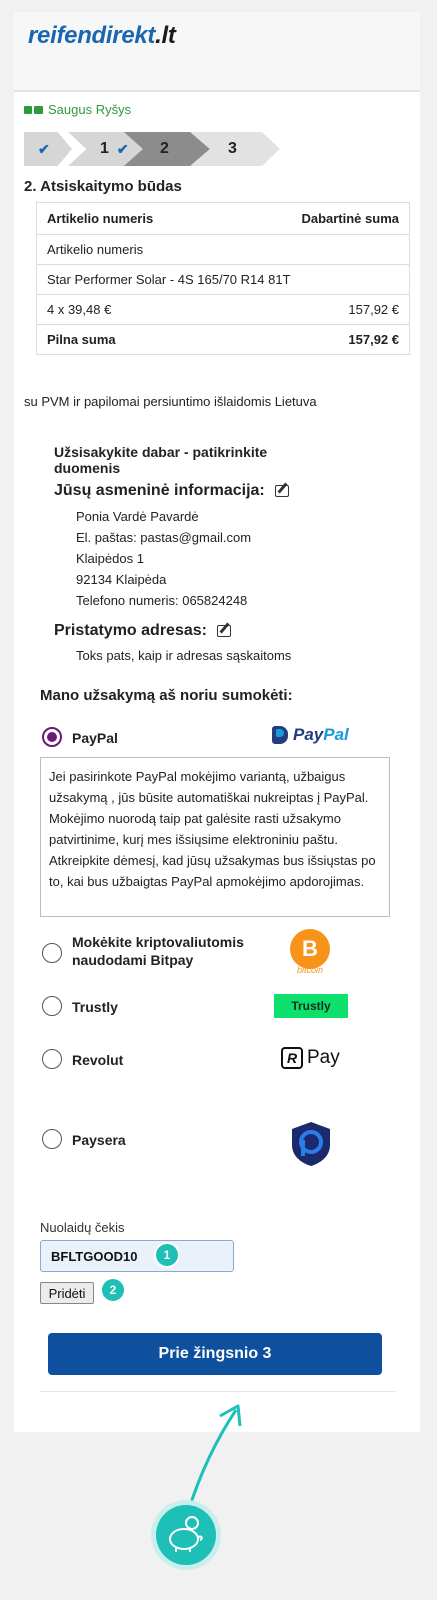  I want to click on personal-info-heading: Jūsų asmeninė informacija:, so click(171, 491).